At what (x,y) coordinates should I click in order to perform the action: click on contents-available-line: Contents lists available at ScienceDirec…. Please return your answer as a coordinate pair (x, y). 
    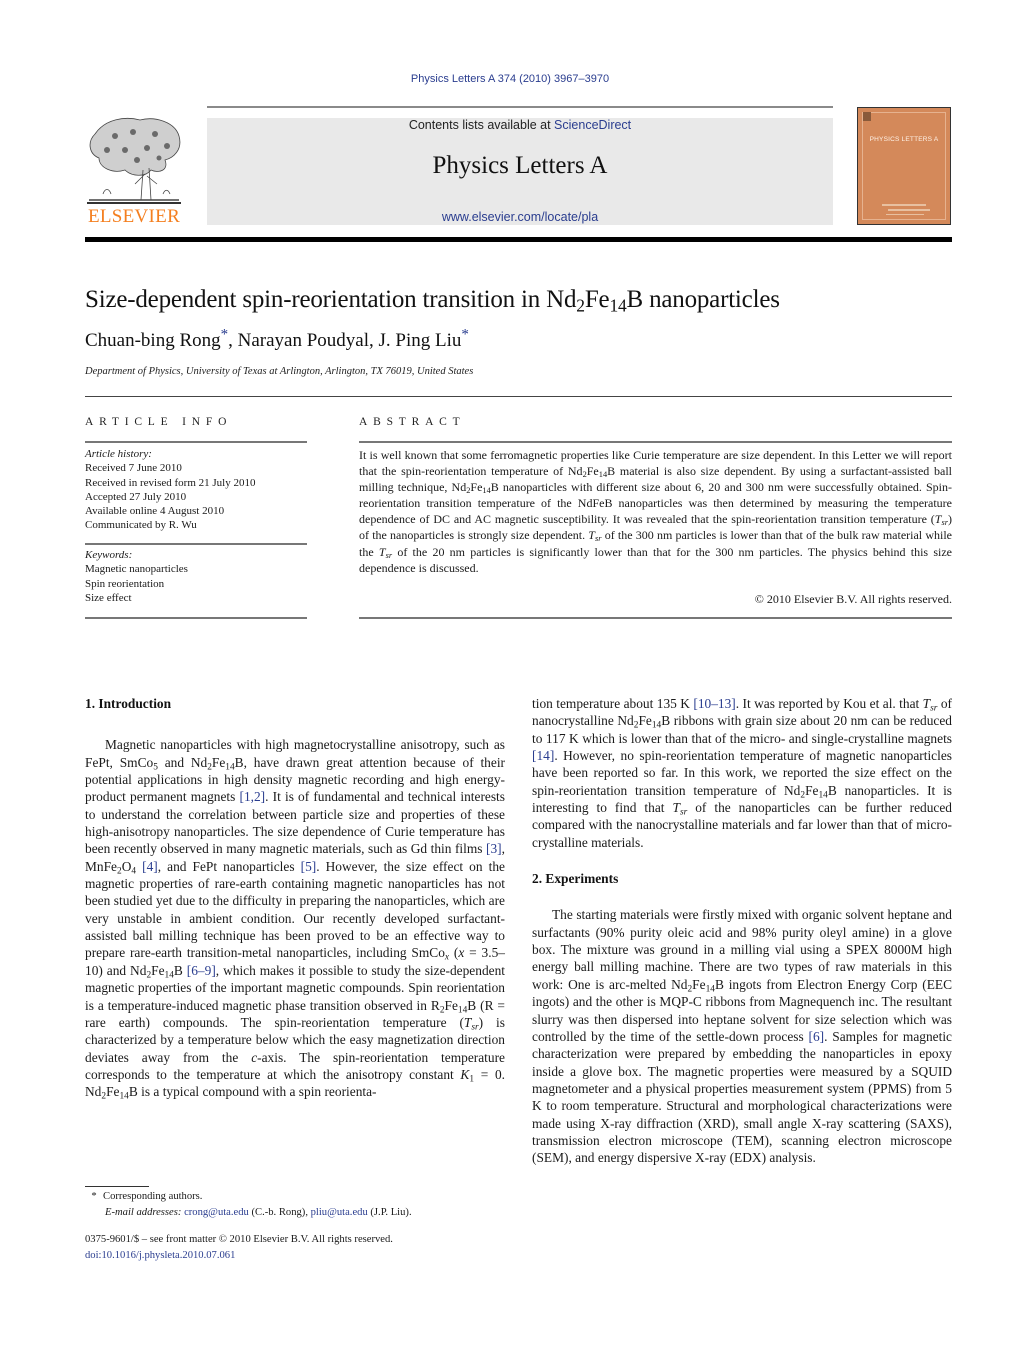
    Looking at the image, I should click on (520, 125).